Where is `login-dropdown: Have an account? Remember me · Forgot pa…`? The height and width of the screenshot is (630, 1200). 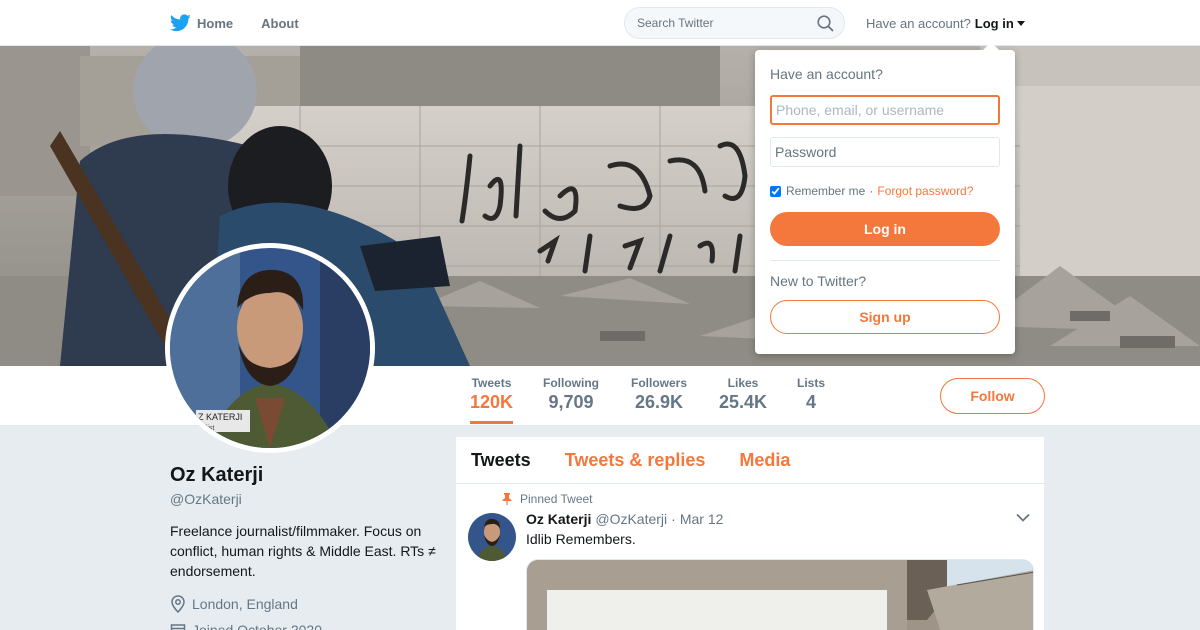
login-dropdown: Have an account? Remember me · Forgot pa… is located at coordinates (885, 198).